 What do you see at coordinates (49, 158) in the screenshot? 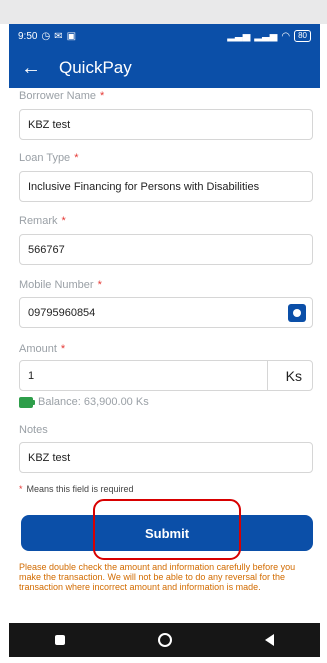
I see `loan-type-label: Loan Type *` at bounding box center [49, 158].